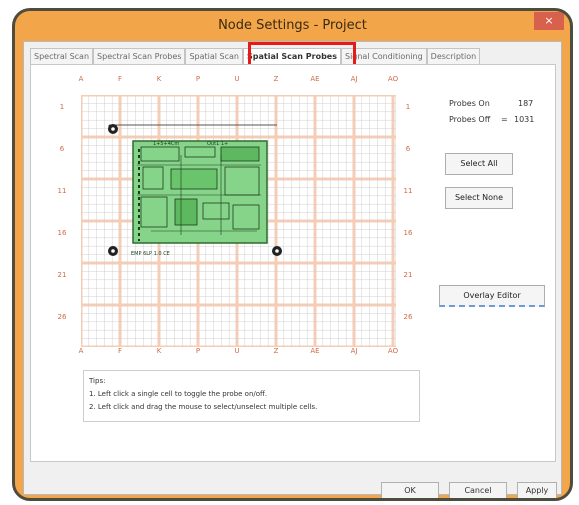 This screenshot has height=505, width=579. Describe the element at coordinates (292, 25) in the screenshot. I see `window-title: Node Settings - Project` at that location.